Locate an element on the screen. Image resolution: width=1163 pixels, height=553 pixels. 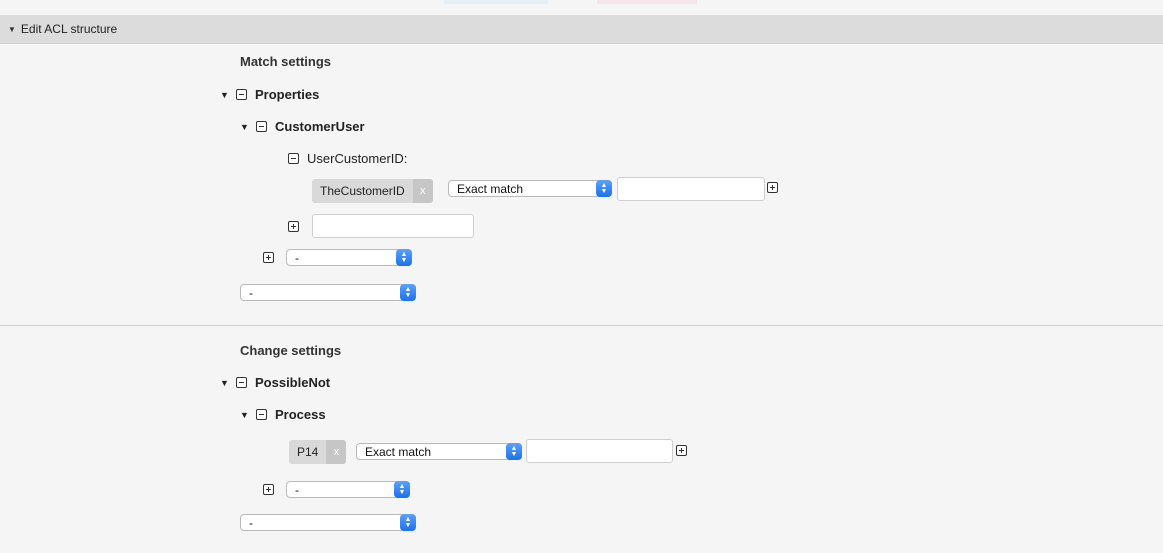
customeruser-node: ▼ CustomerUser is located at coordinates (302, 126).